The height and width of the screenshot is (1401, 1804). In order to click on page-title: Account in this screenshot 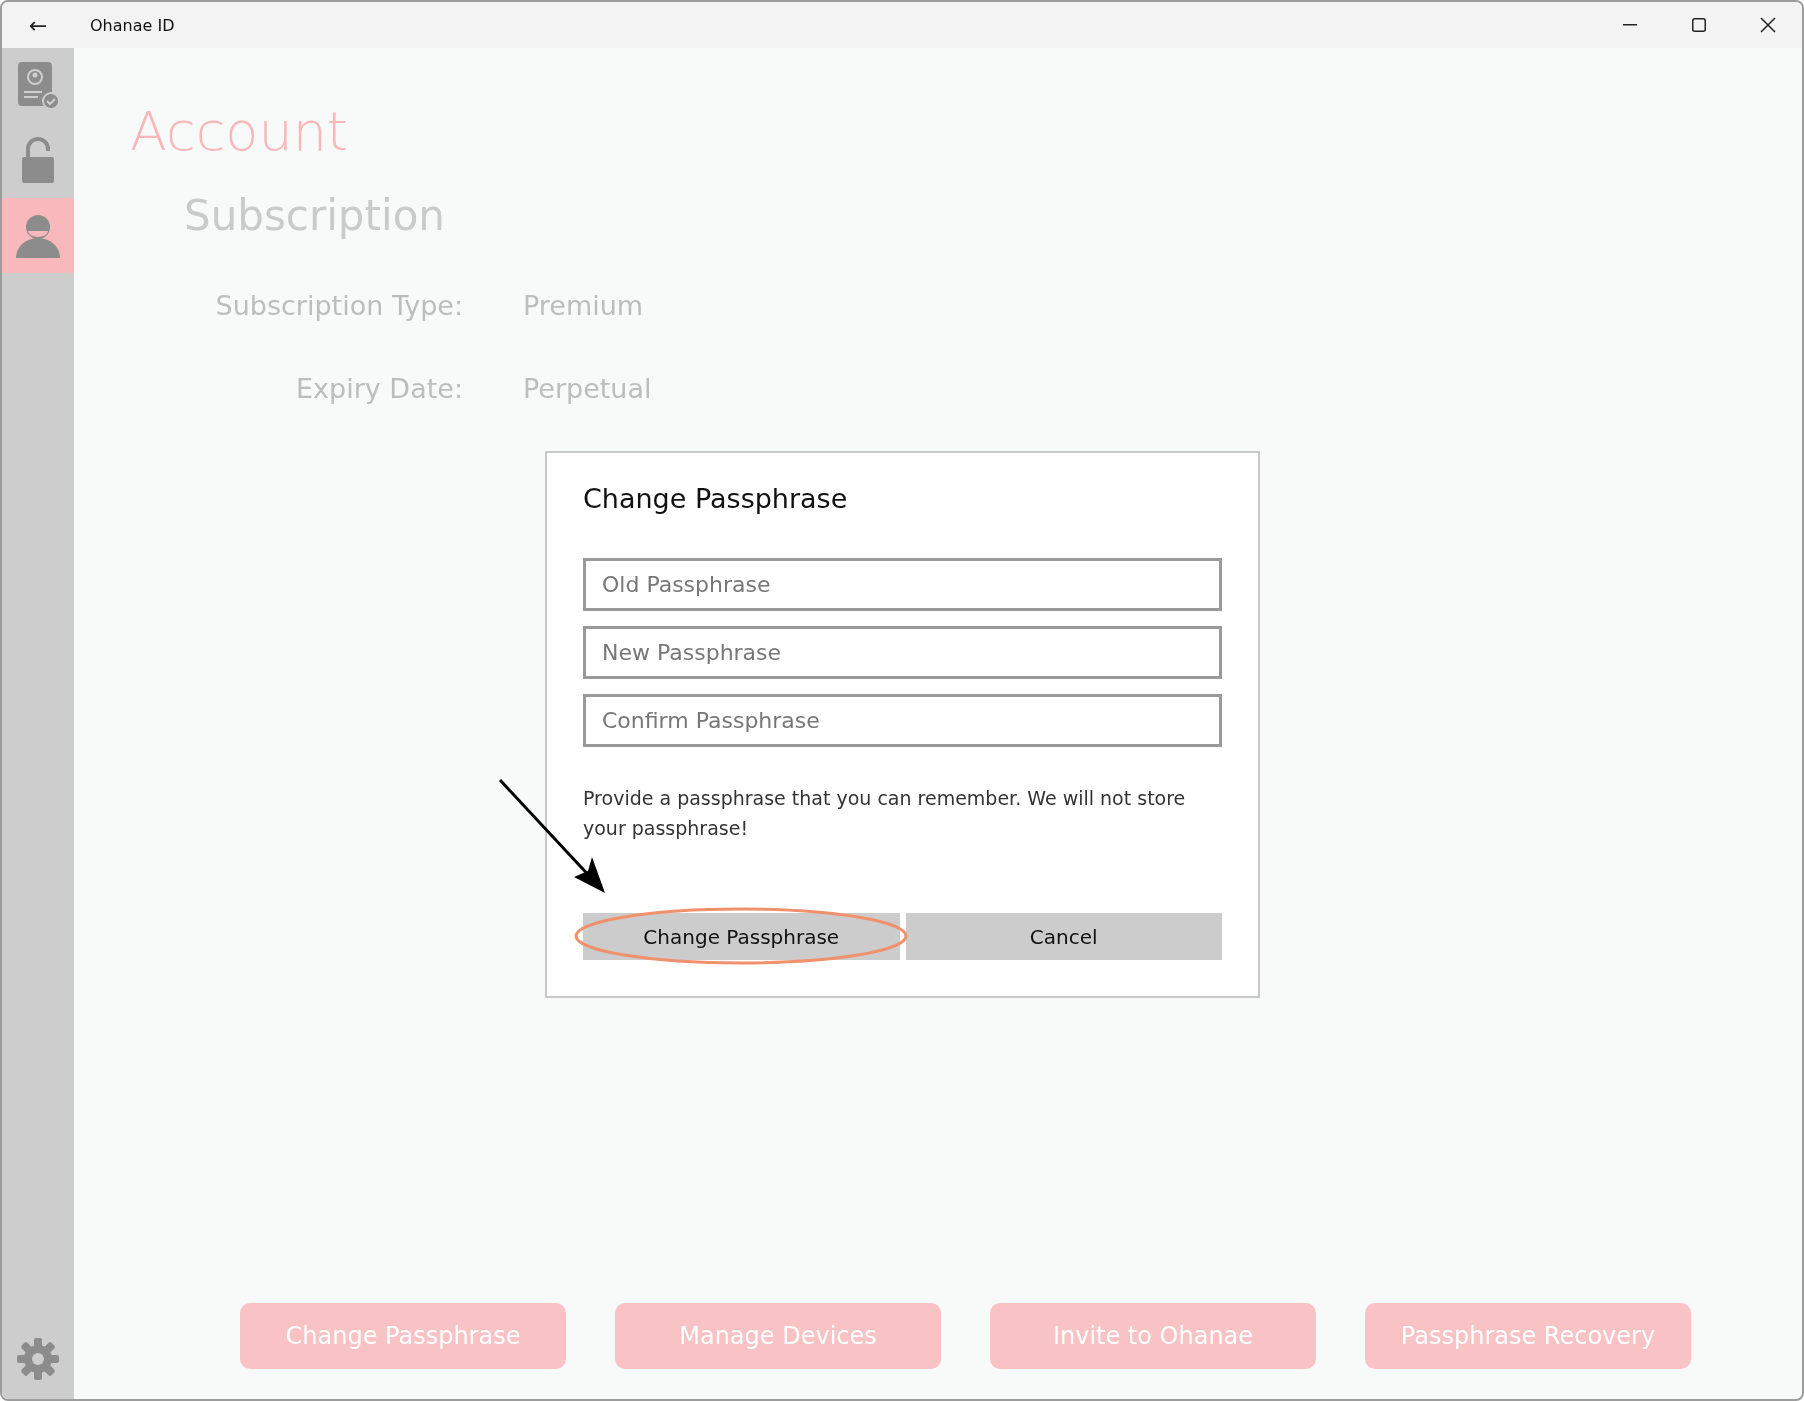, I will do `click(239, 131)`.